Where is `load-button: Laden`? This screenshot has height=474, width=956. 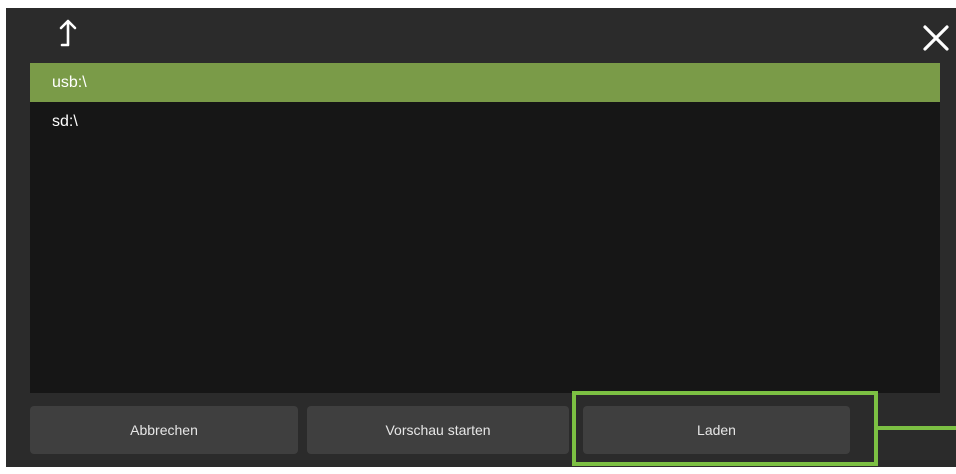 load-button: Laden is located at coordinates (716, 430).